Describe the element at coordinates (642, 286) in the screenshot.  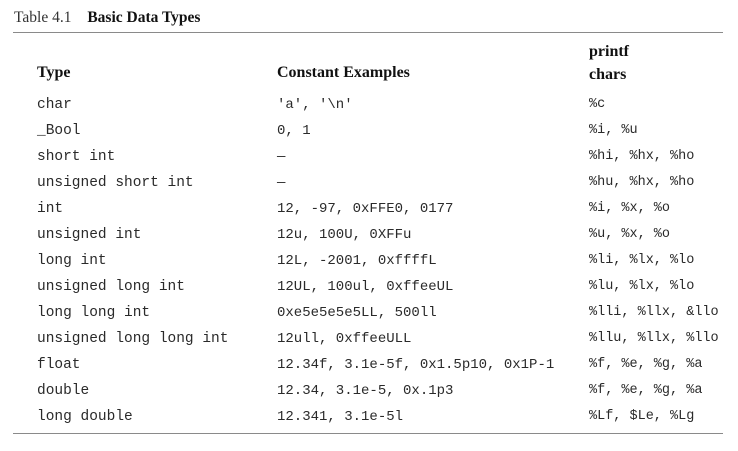
I see `printf-chars-cell: %lu, %lx, %lo` at that location.